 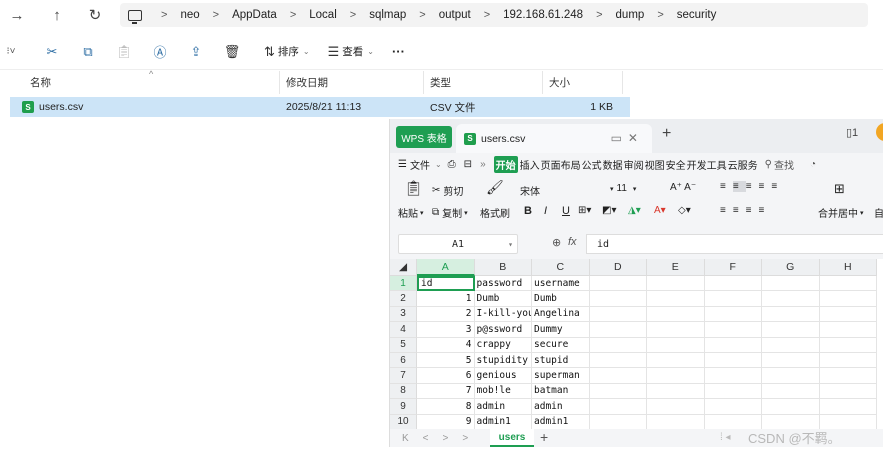 What do you see at coordinates (403, 284) in the screenshot?
I see `row-header: 1` at bounding box center [403, 284].